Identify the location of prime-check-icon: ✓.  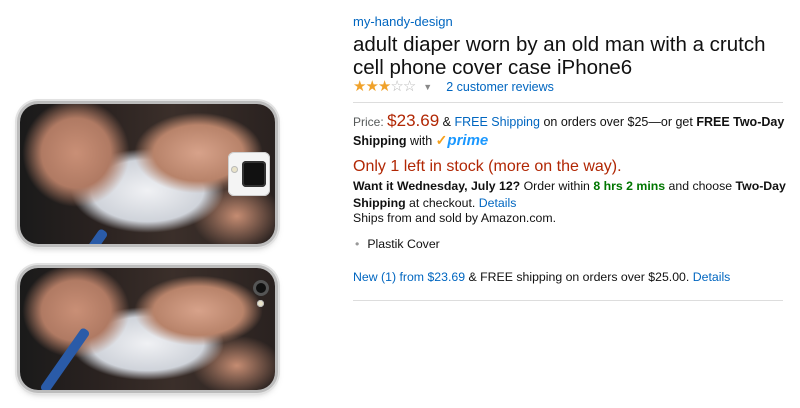
(441, 140).